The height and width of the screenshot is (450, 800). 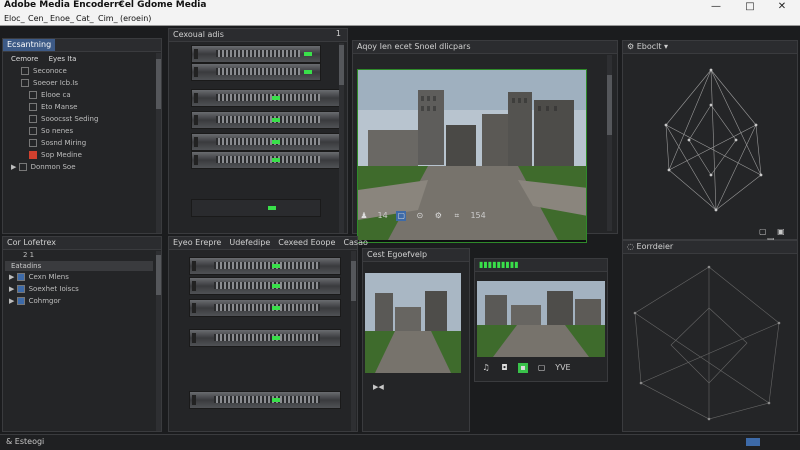 I want to click on maximize-icon: □, so click(x=750, y=7).